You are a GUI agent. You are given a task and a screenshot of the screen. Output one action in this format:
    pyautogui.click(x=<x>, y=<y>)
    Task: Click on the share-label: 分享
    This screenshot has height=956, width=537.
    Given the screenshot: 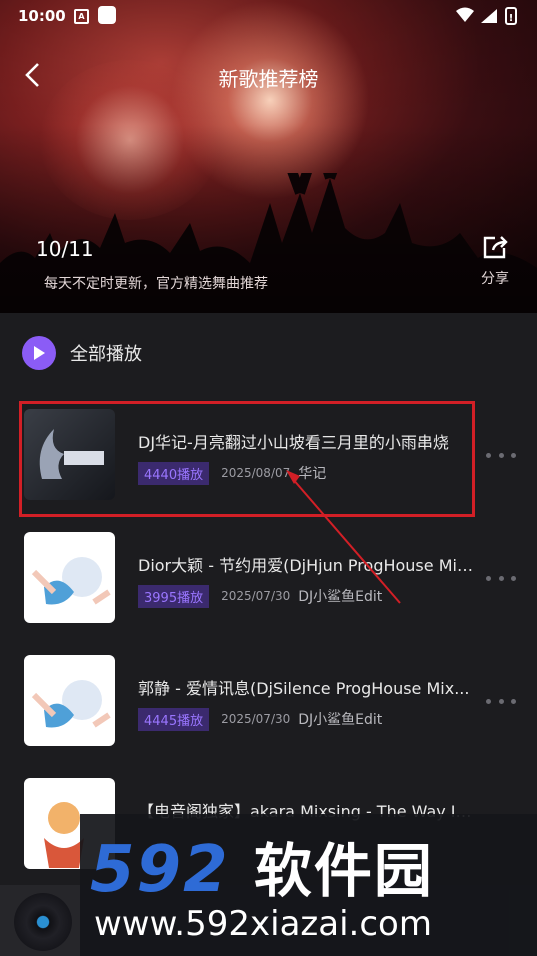 What is the action you would take?
    pyautogui.click(x=495, y=279)
    